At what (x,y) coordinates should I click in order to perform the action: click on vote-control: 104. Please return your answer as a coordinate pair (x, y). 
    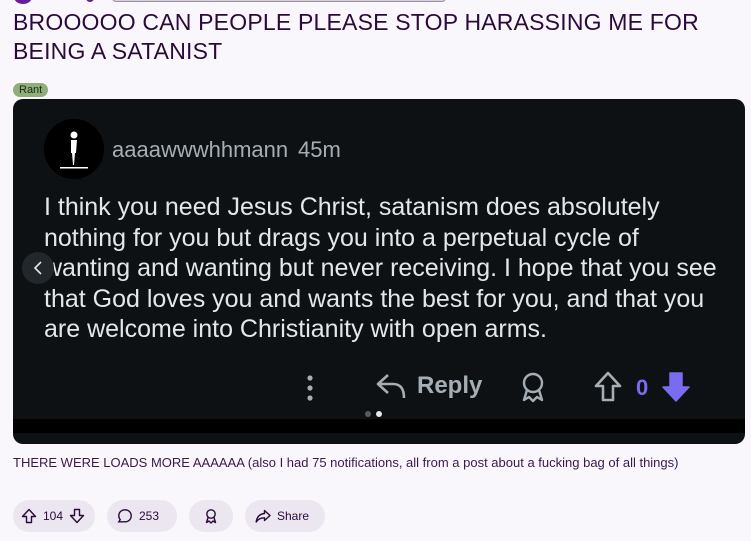
    Looking at the image, I should click on (54, 516).